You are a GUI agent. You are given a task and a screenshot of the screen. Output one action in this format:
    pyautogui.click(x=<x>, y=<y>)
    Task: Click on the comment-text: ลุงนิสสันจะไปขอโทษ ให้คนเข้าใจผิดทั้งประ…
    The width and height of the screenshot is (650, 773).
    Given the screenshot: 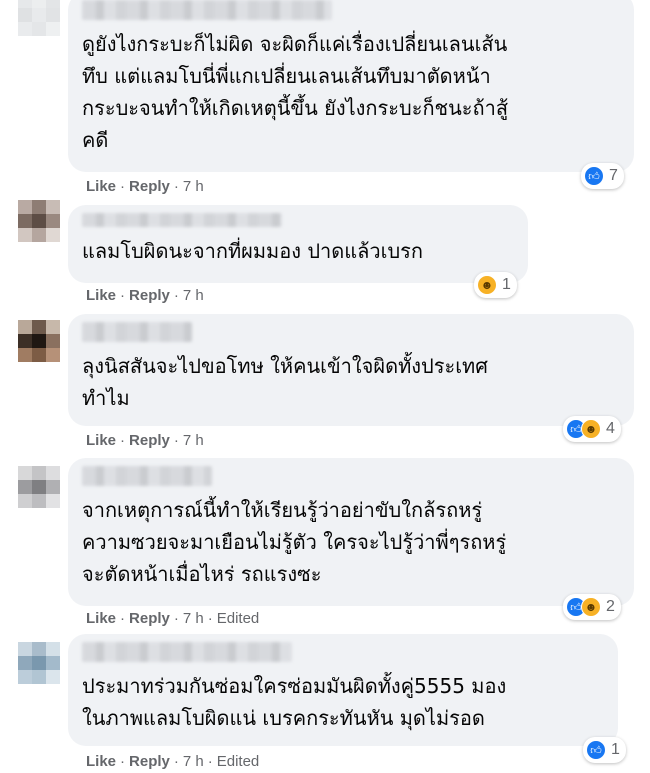 What is the action you would take?
    pyautogui.click(x=285, y=382)
    